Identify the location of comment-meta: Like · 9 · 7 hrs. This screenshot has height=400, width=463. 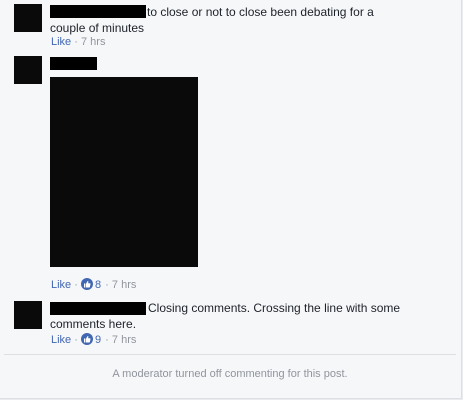
(93, 340).